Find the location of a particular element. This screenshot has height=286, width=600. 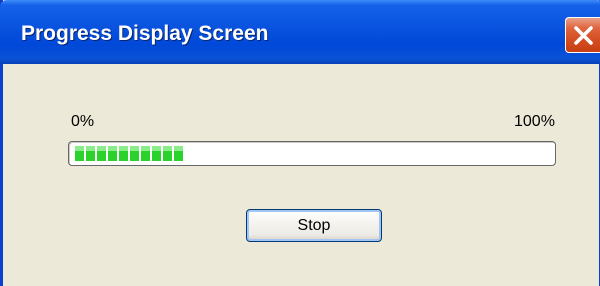

progress-bar-fill is located at coordinates (128, 153).